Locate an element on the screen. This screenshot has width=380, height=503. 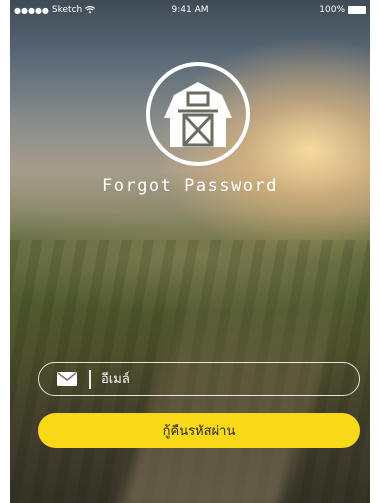
page-title: Forgot Password is located at coordinates (190, 186).